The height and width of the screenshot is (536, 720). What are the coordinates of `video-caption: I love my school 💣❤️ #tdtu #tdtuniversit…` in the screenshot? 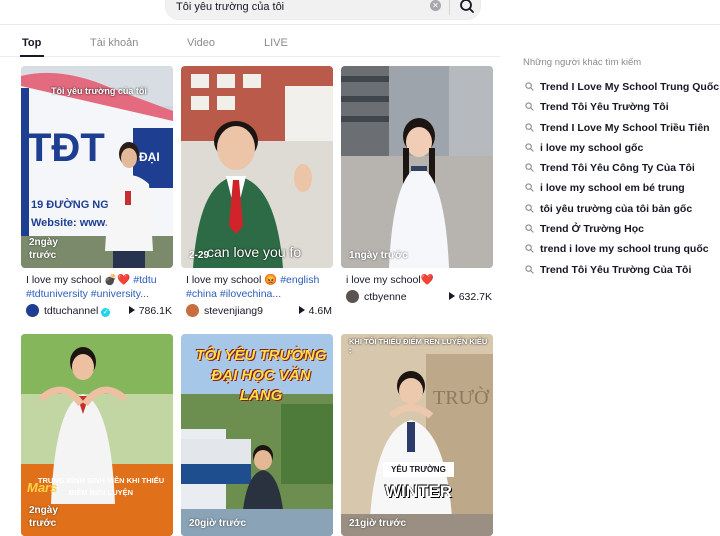 It's located at (99, 287).